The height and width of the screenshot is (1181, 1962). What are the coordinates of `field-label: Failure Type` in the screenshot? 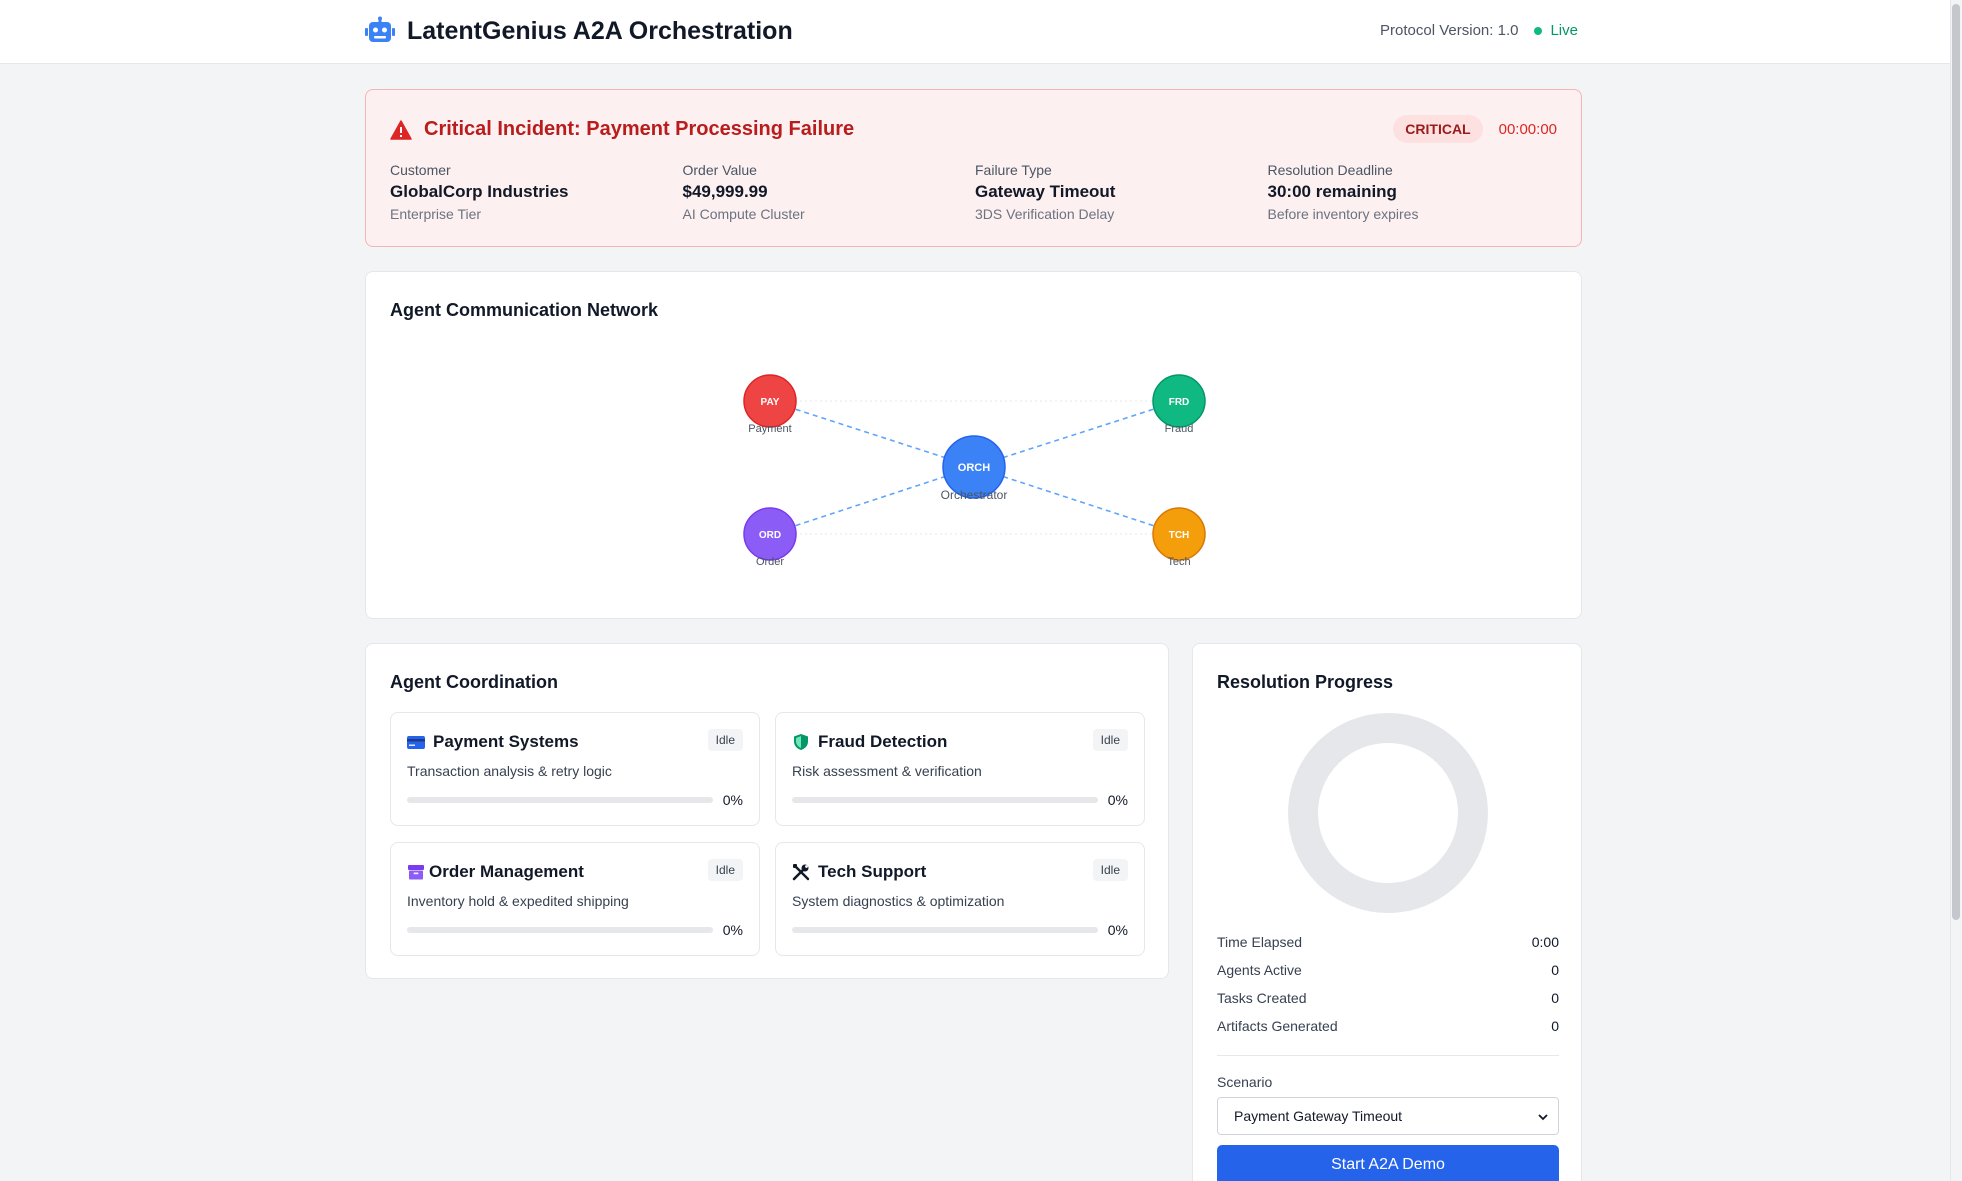 It's located at (1013, 170).